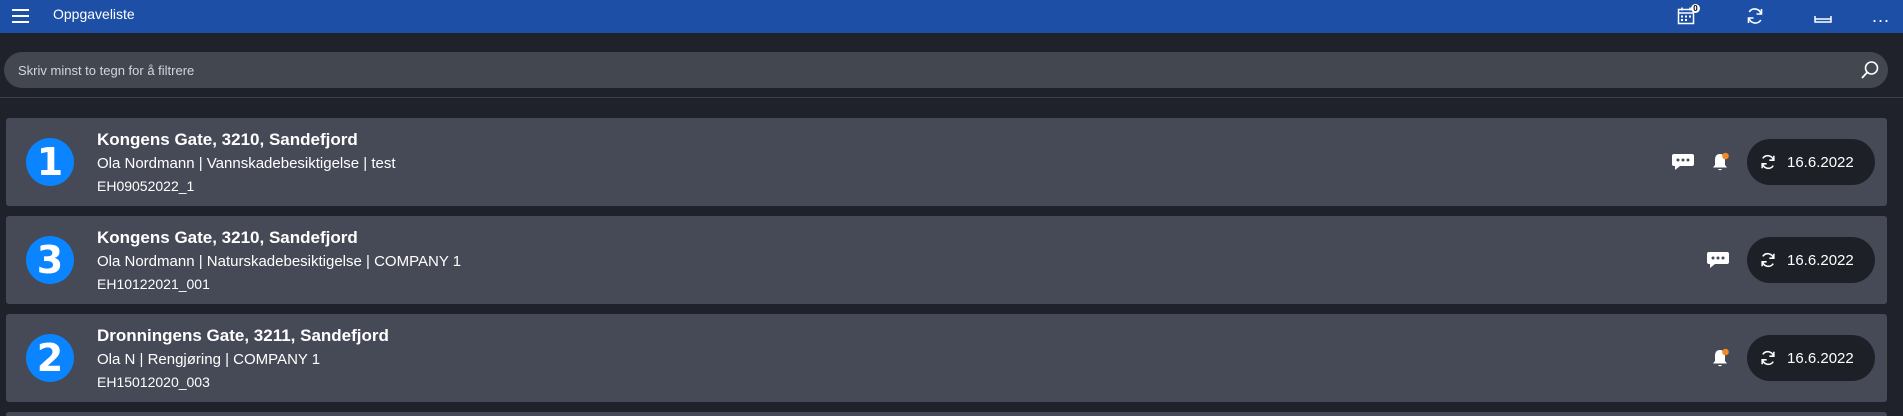 This screenshot has width=1903, height=416. What do you see at coordinates (946, 414) in the screenshot?
I see `task-card-partial` at bounding box center [946, 414].